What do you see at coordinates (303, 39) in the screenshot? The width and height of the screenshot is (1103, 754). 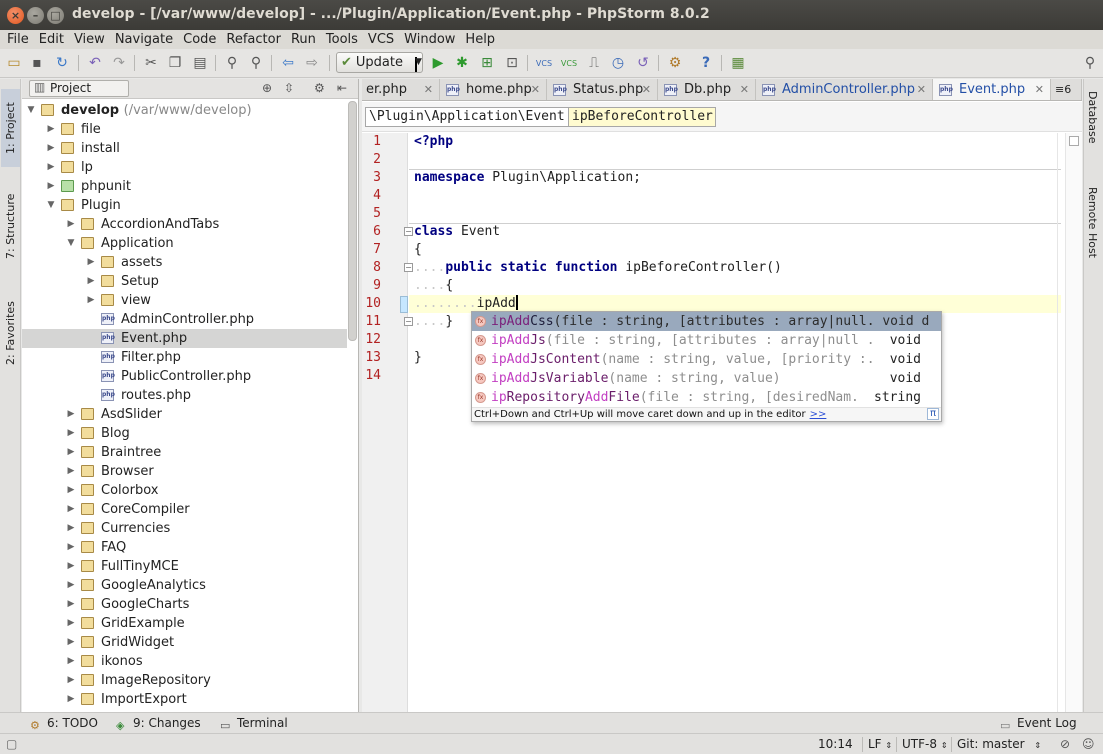 I see `menu-run: Run` at bounding box center [303, 39].